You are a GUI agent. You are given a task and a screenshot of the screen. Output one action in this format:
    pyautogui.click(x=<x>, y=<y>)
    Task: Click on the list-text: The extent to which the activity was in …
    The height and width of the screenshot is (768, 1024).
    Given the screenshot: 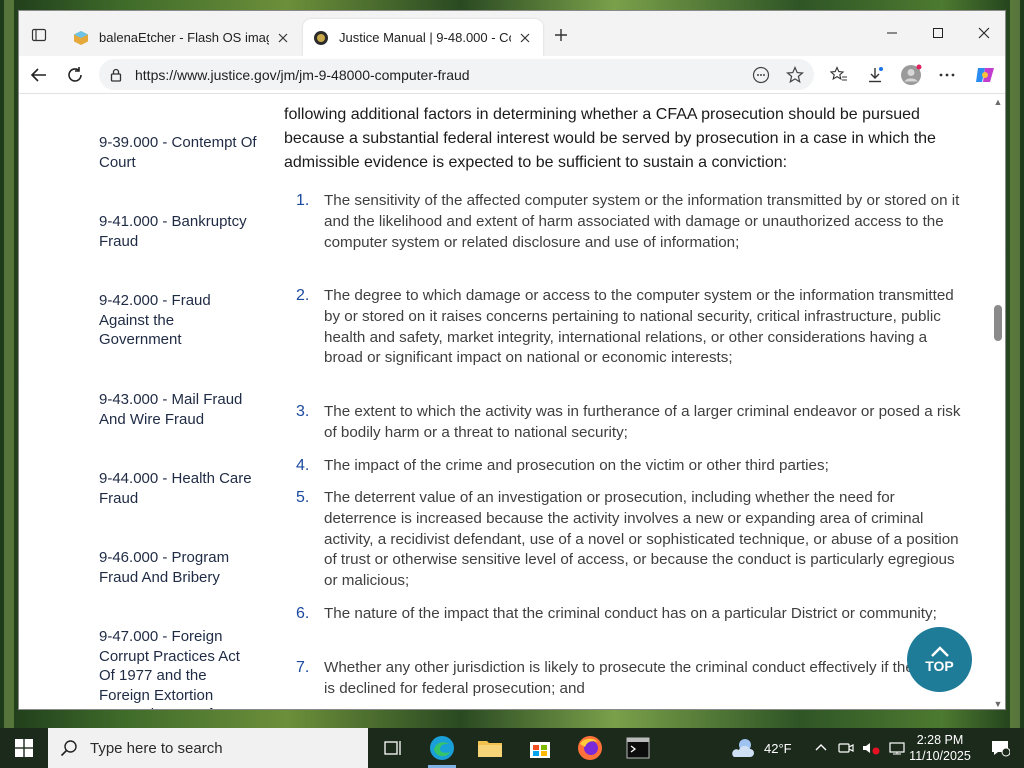 What is the action you would take?
    pyautogui.click(x=642, y=422)
    